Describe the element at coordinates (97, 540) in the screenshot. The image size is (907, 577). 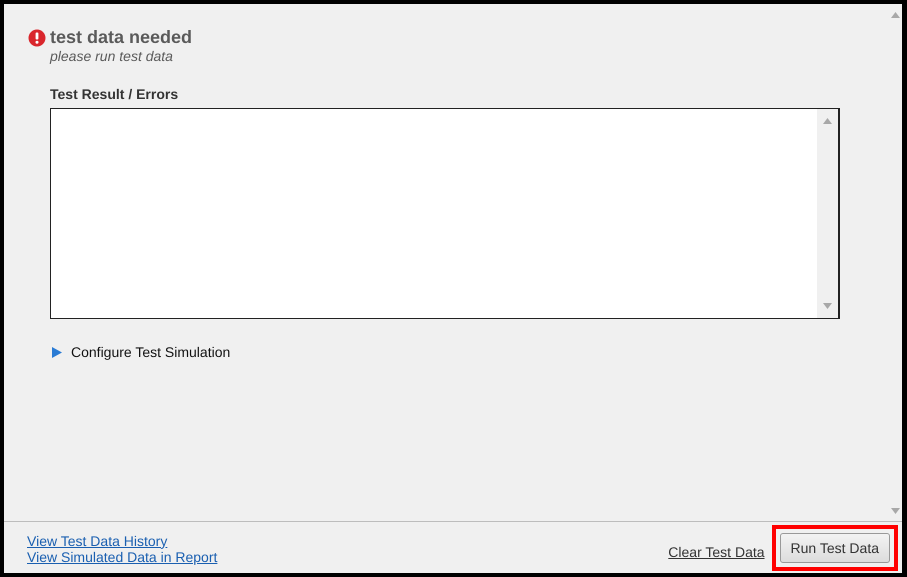
I see `footer-link: View Test Data History` at that location.